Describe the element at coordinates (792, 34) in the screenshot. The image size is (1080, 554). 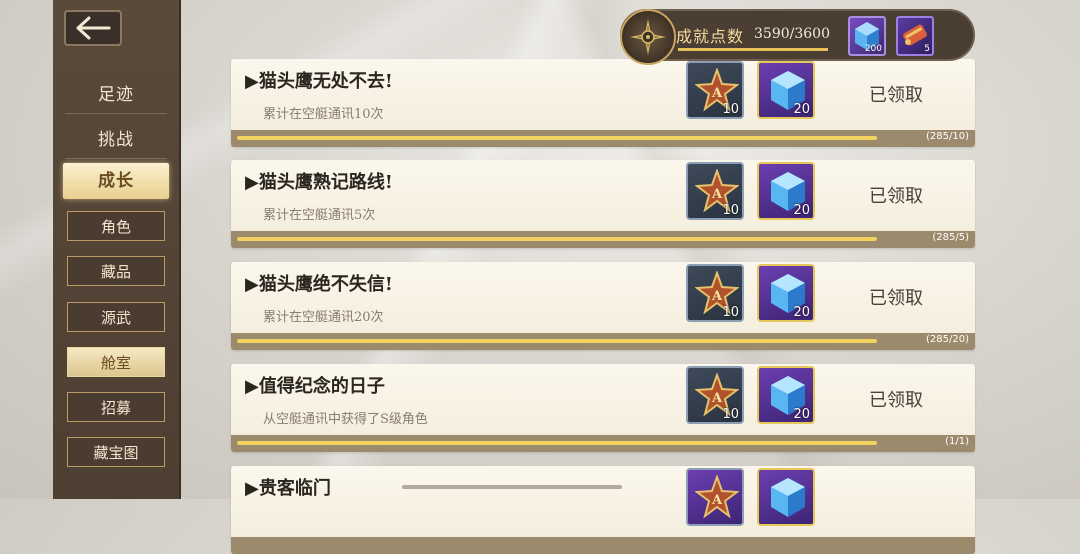
I see `points-value: 3590/3600` at that location.